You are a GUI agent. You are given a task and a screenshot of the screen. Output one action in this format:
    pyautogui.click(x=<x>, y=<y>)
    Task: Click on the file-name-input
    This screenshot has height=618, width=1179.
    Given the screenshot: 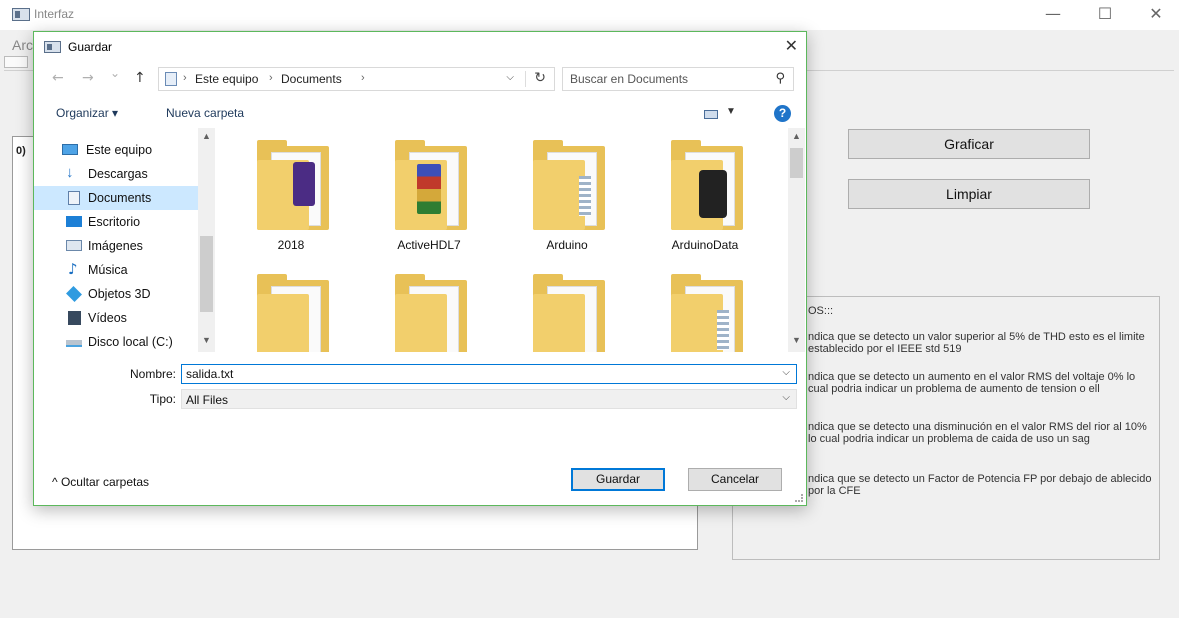 What is the action you would take?
    pyautogui.click(x=476, y=374)
    